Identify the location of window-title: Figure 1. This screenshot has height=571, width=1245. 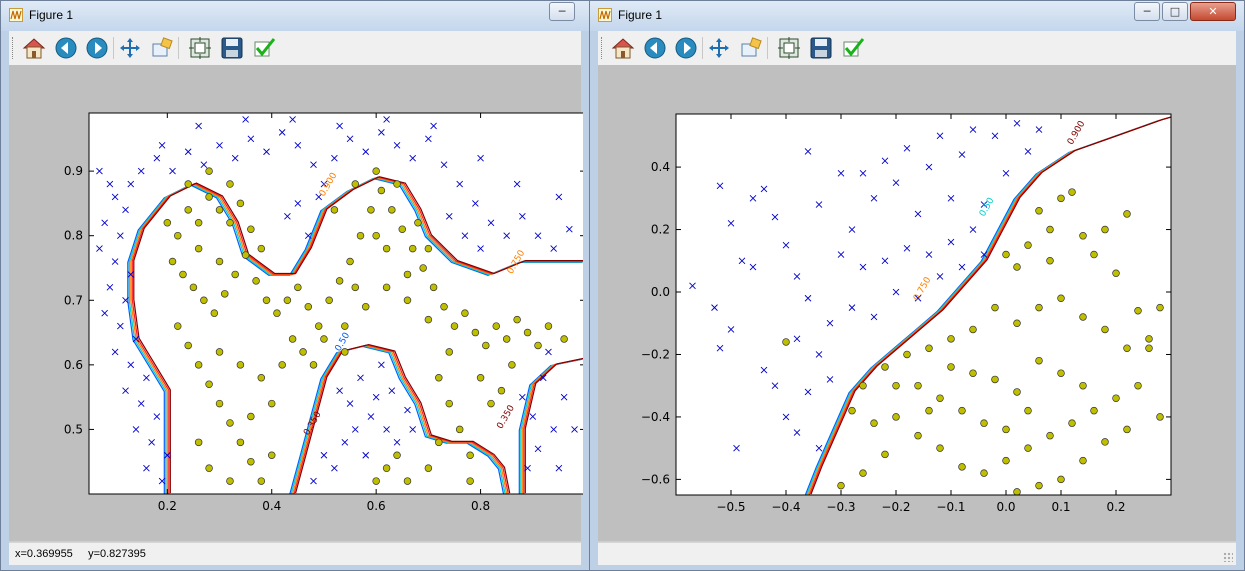
(640, 15).